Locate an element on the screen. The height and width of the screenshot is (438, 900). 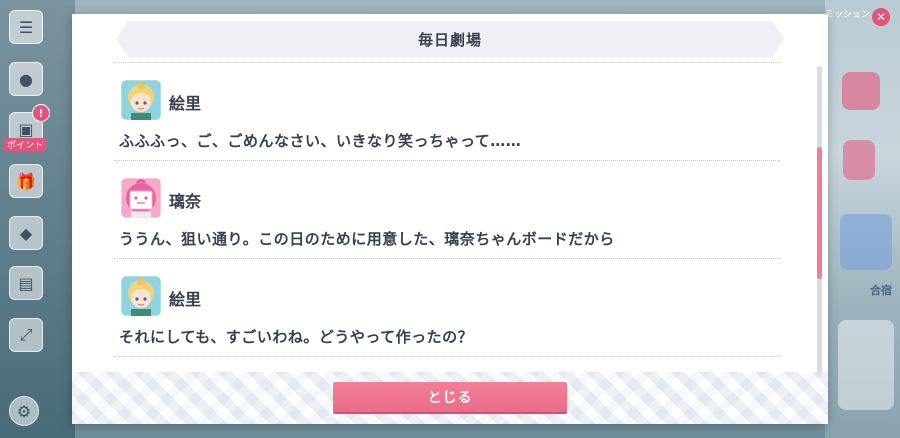
gem-icon: ◆ is located at coordinates (26, 233).